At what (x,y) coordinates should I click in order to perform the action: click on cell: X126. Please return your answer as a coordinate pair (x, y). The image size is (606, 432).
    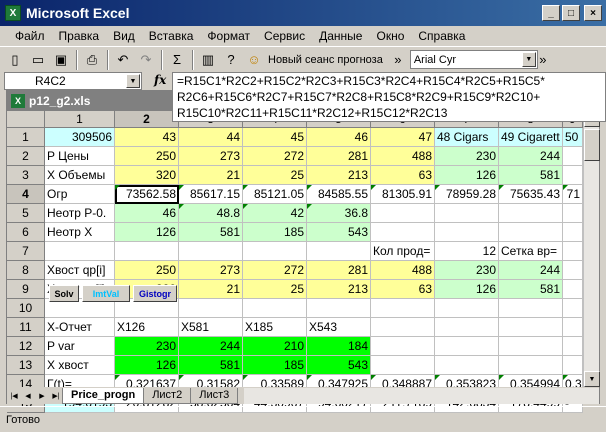
    Looking at the image, I should click on (147, 327).